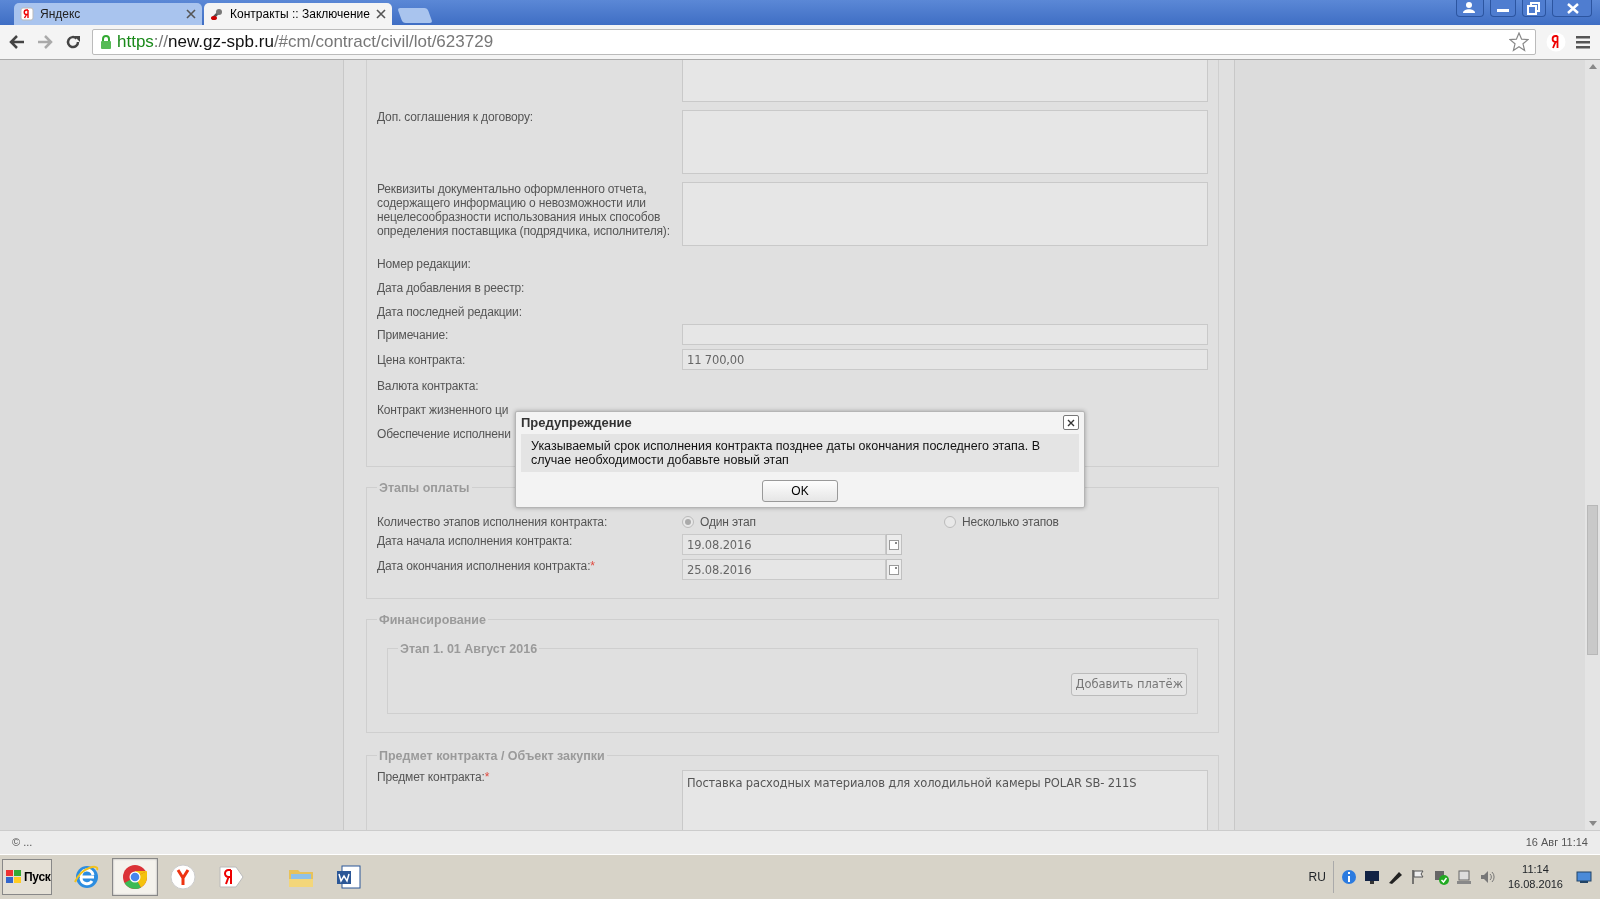 The height and width of the screenshot is (900, 1600). I want to click on tab-title: Яндекс, so click(61, 14).